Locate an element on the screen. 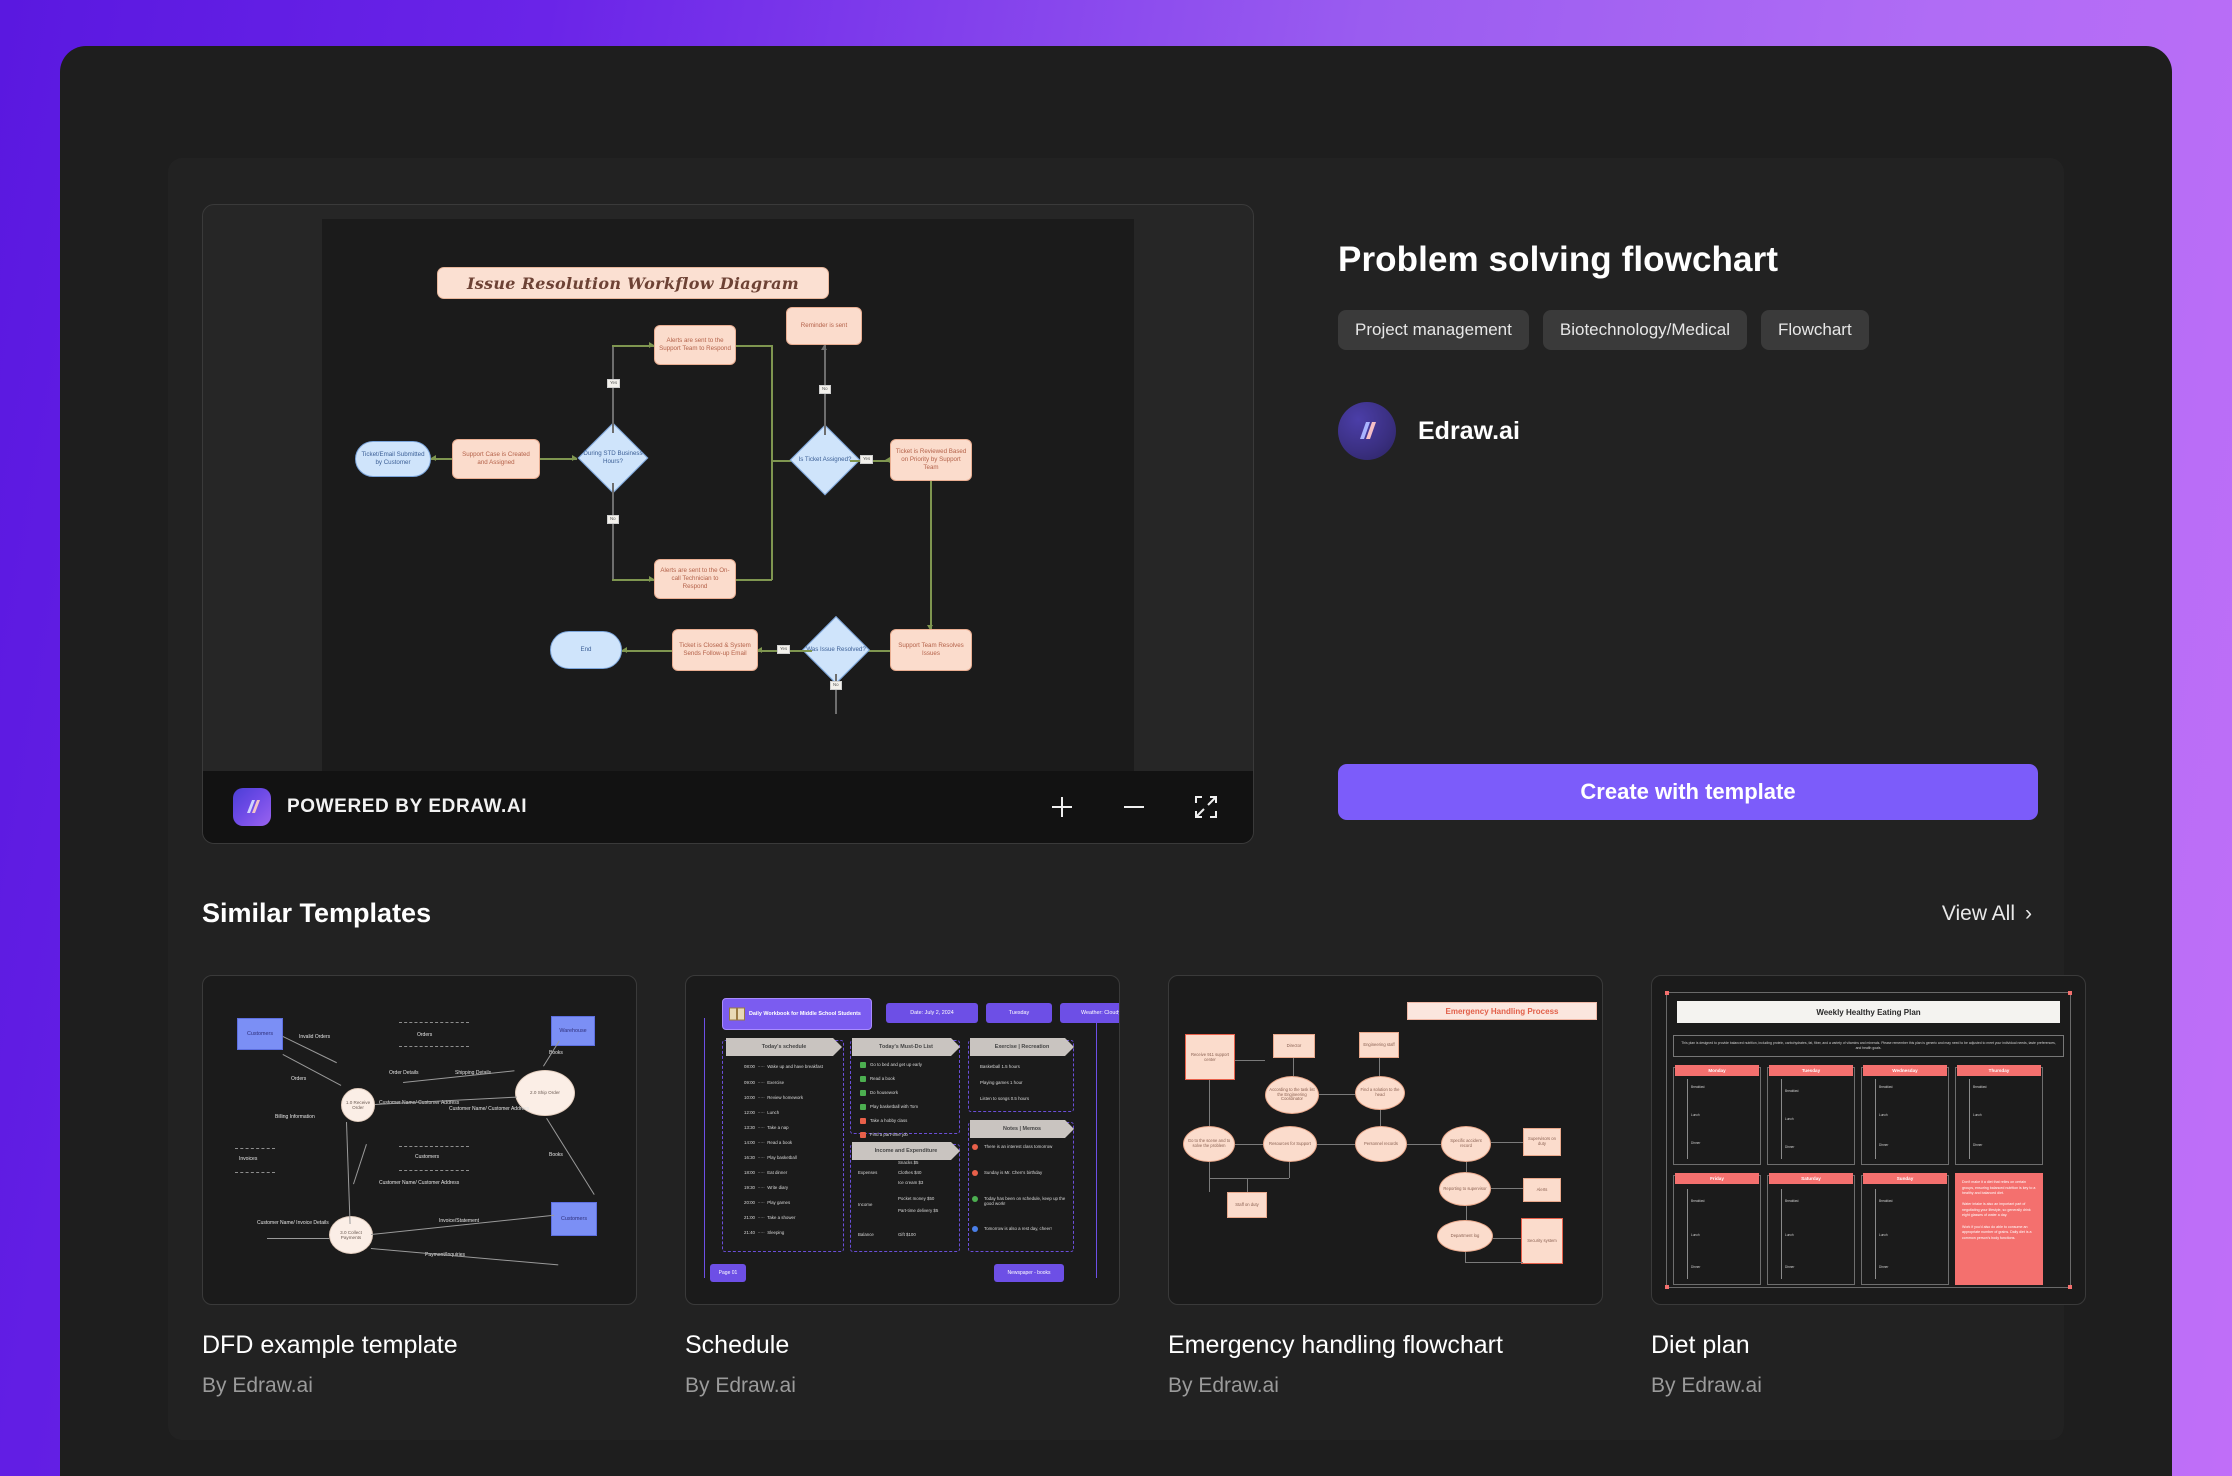 This screenshot has height=1476, width=2232. preview-tools is located at coordinates (1134, 807).